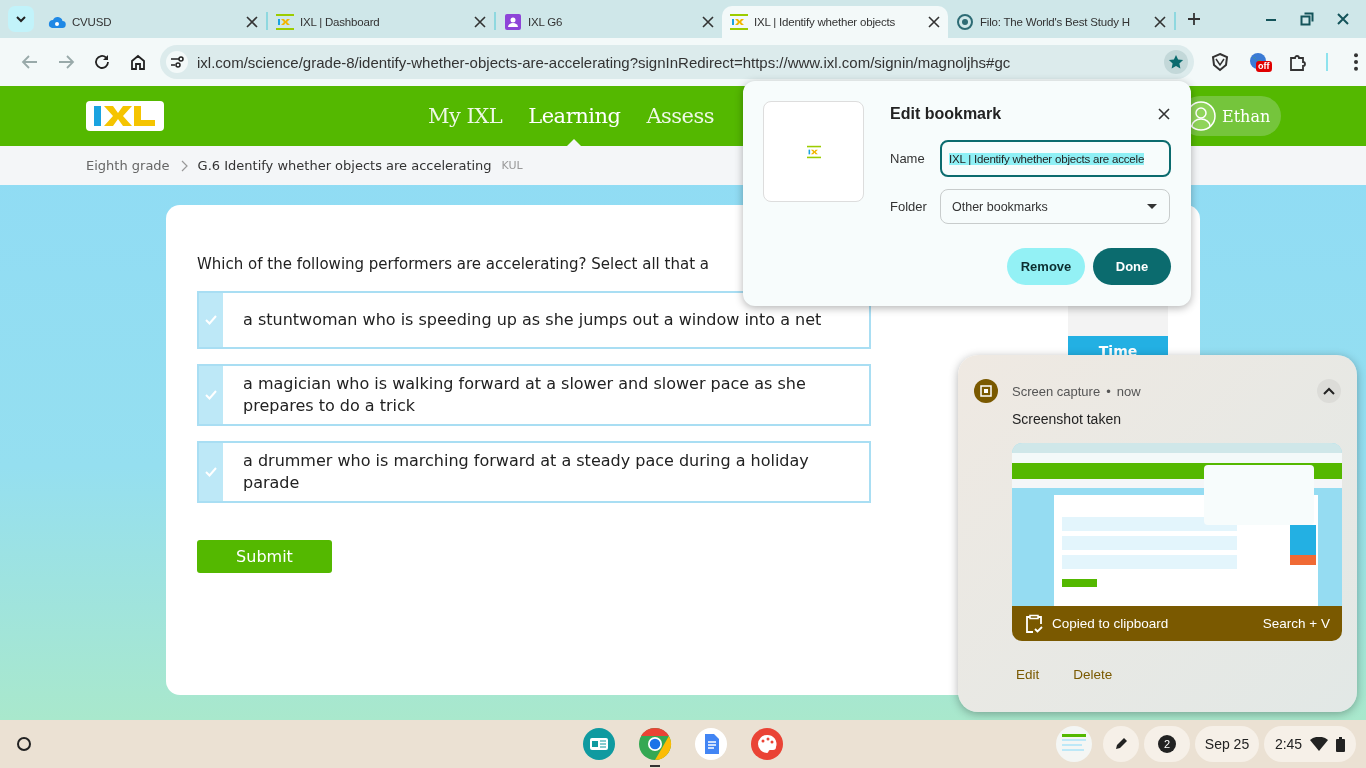 The image size is (1366, 768). What do you see at coordinates (1167, 744) in the screenshot?
I see `notification-tray-button: 2` at bounding box center [1167, 744].